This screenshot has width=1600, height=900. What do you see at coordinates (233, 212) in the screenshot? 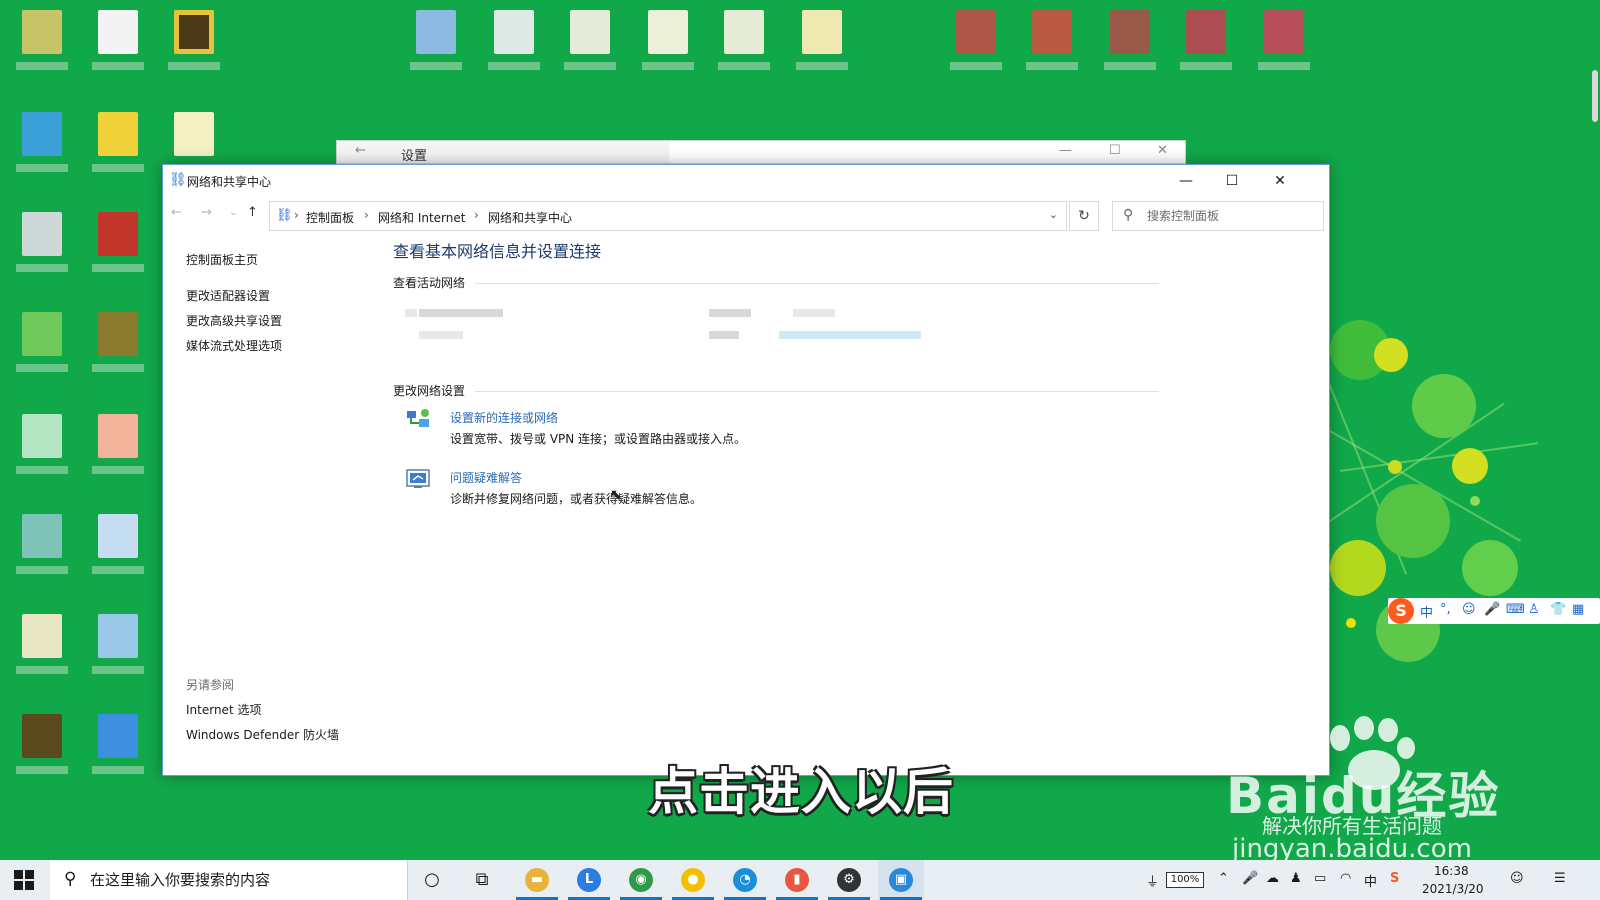
I see `recent-locations-icon: ⌄` at bounding box center [233, 212].